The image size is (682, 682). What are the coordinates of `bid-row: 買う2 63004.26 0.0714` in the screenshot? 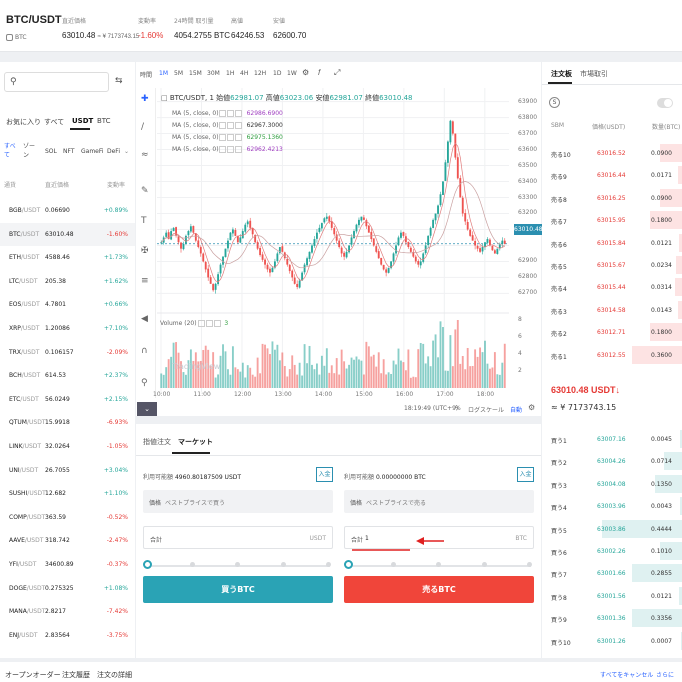 It's located at (612, 461).